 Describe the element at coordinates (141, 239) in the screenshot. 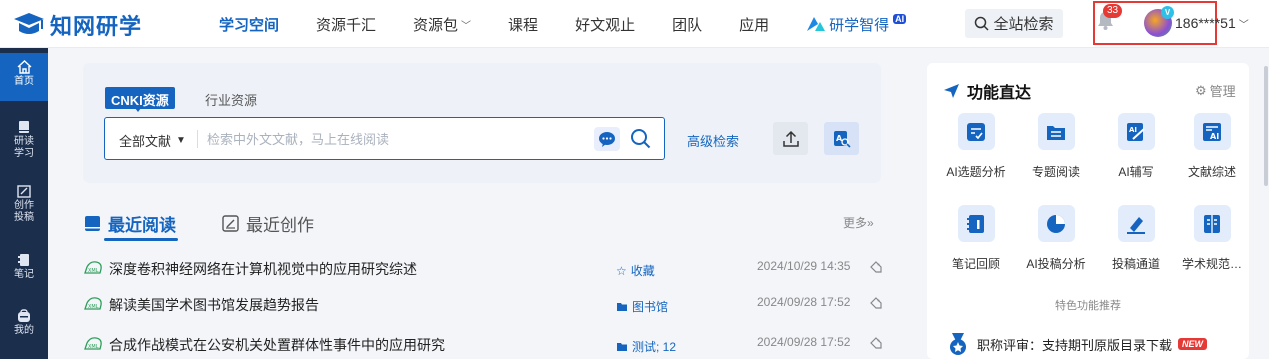

I see `active-tab-underline` at that location.